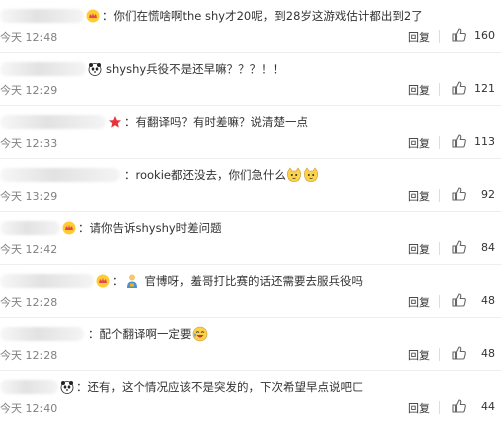 This screenshot has width=501, height=426. Describe the element at coordinates (29, 408) in the screenshot. I see `comment-time: 今天 12:40` at that location.